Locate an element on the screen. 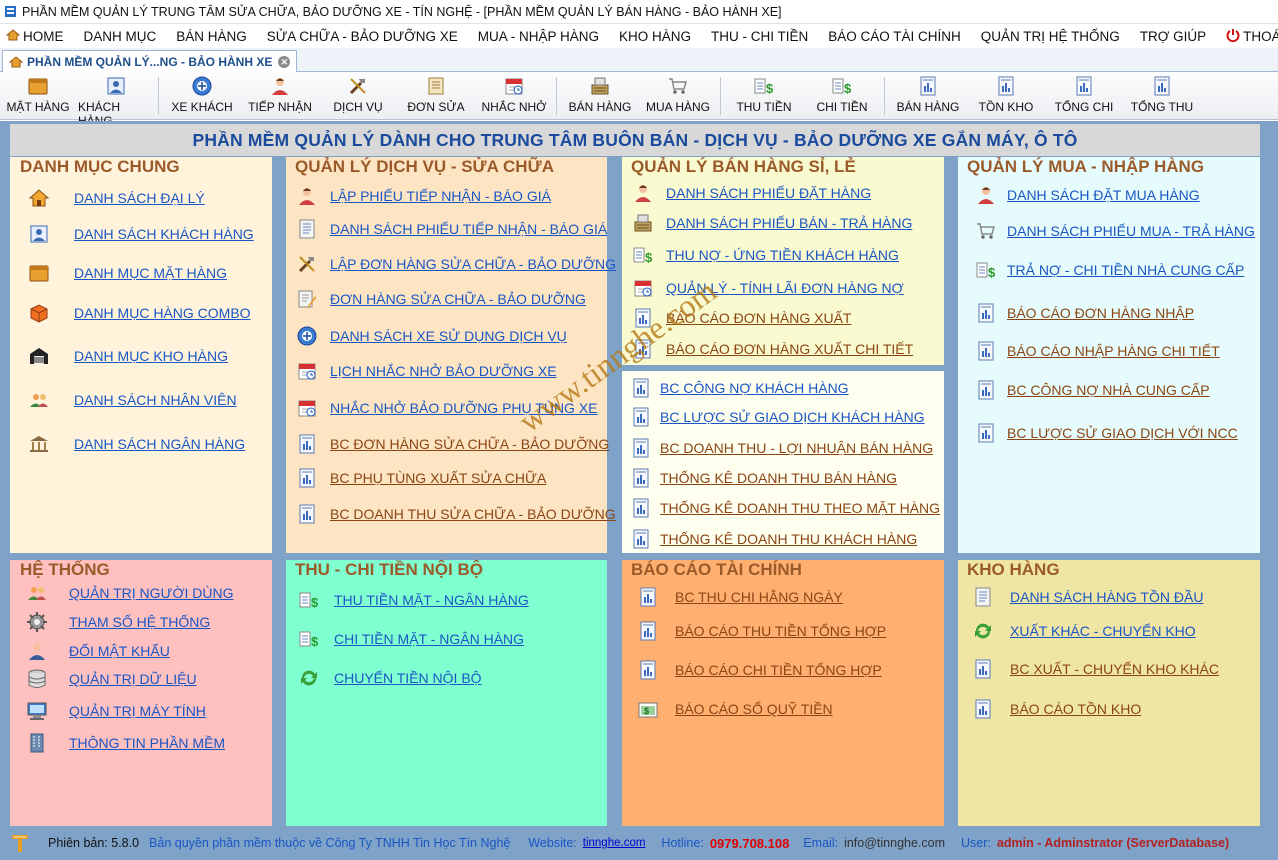  menu-link: THỐNG KÊ DOANH THU KHÁCH HÀNG is located at coordinates (773, 539).